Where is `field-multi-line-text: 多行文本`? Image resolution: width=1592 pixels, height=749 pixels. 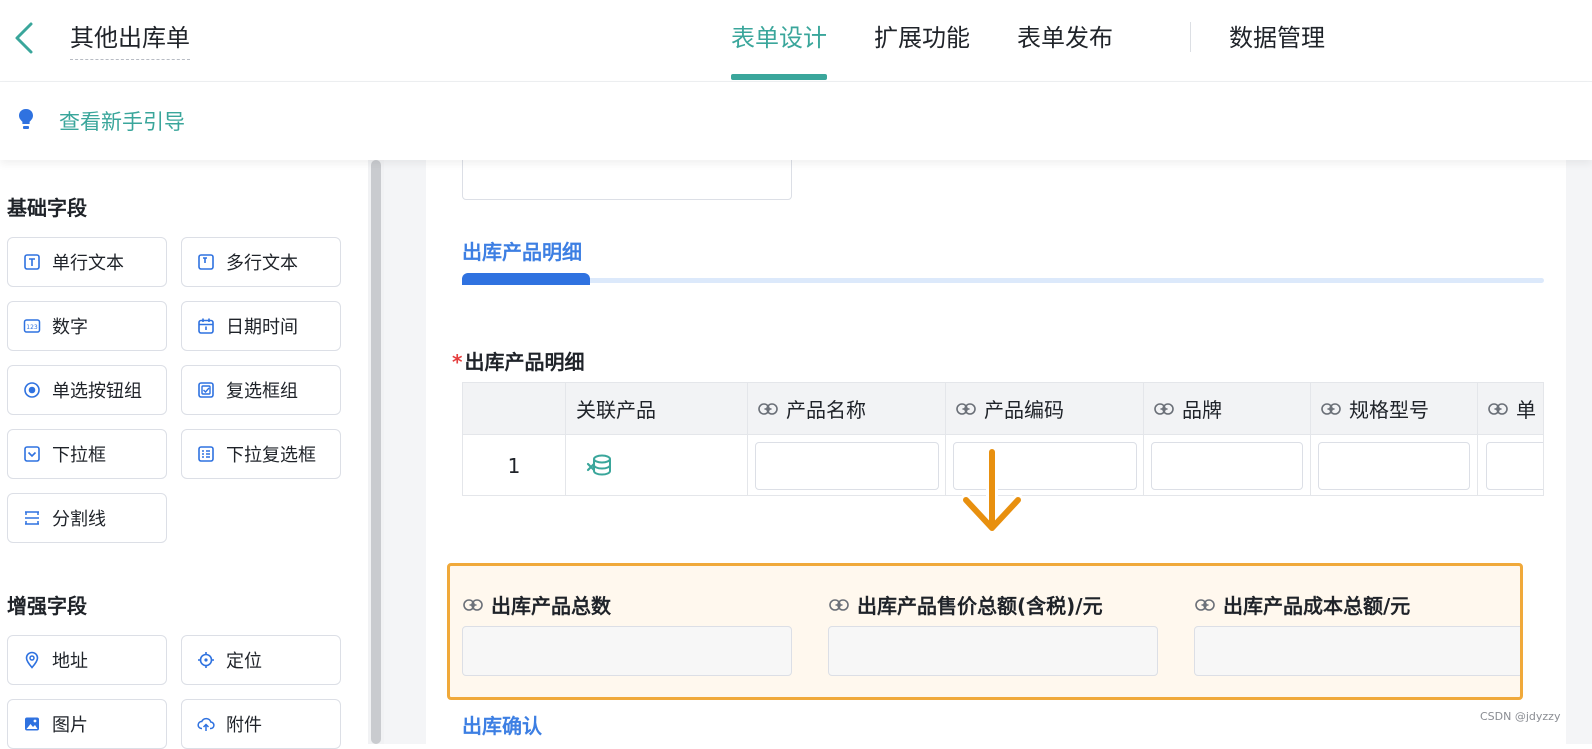
field-multi-line-text: 多行文本 is located at coordinates (261, 262).